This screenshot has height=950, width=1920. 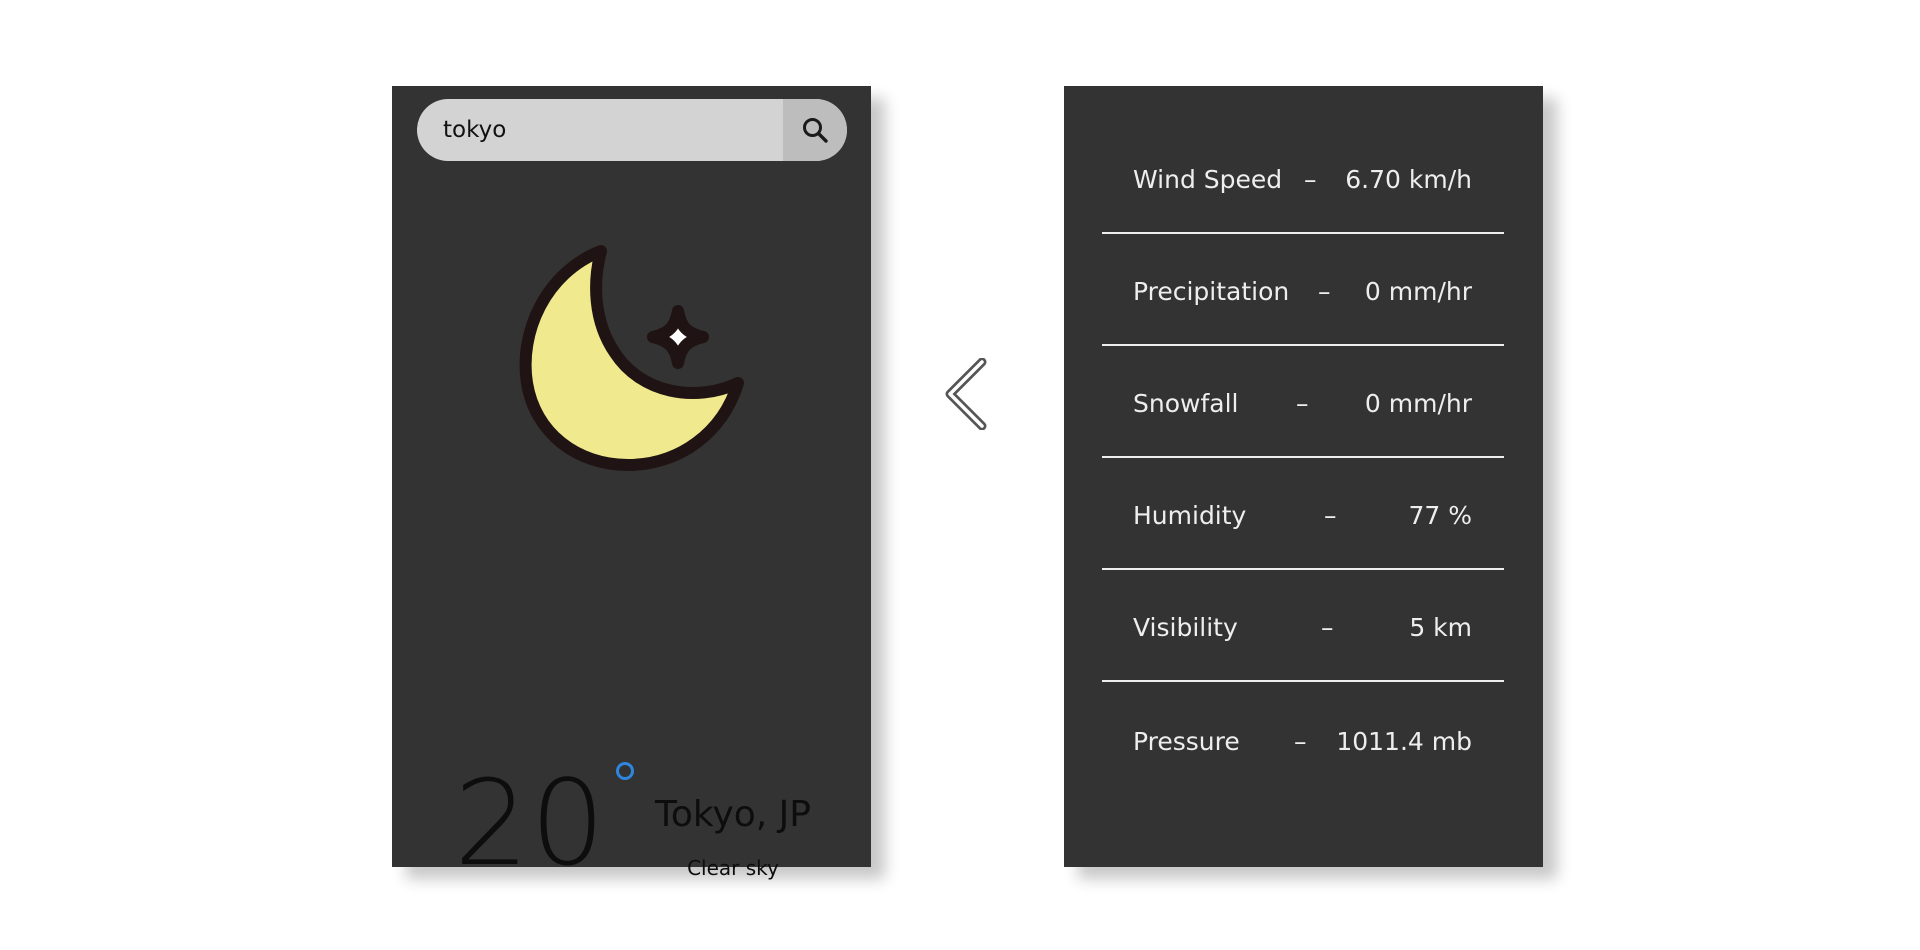 I want to click on detail-row-visibility: Visibility – 5 km, so click(x=1303, y=626).